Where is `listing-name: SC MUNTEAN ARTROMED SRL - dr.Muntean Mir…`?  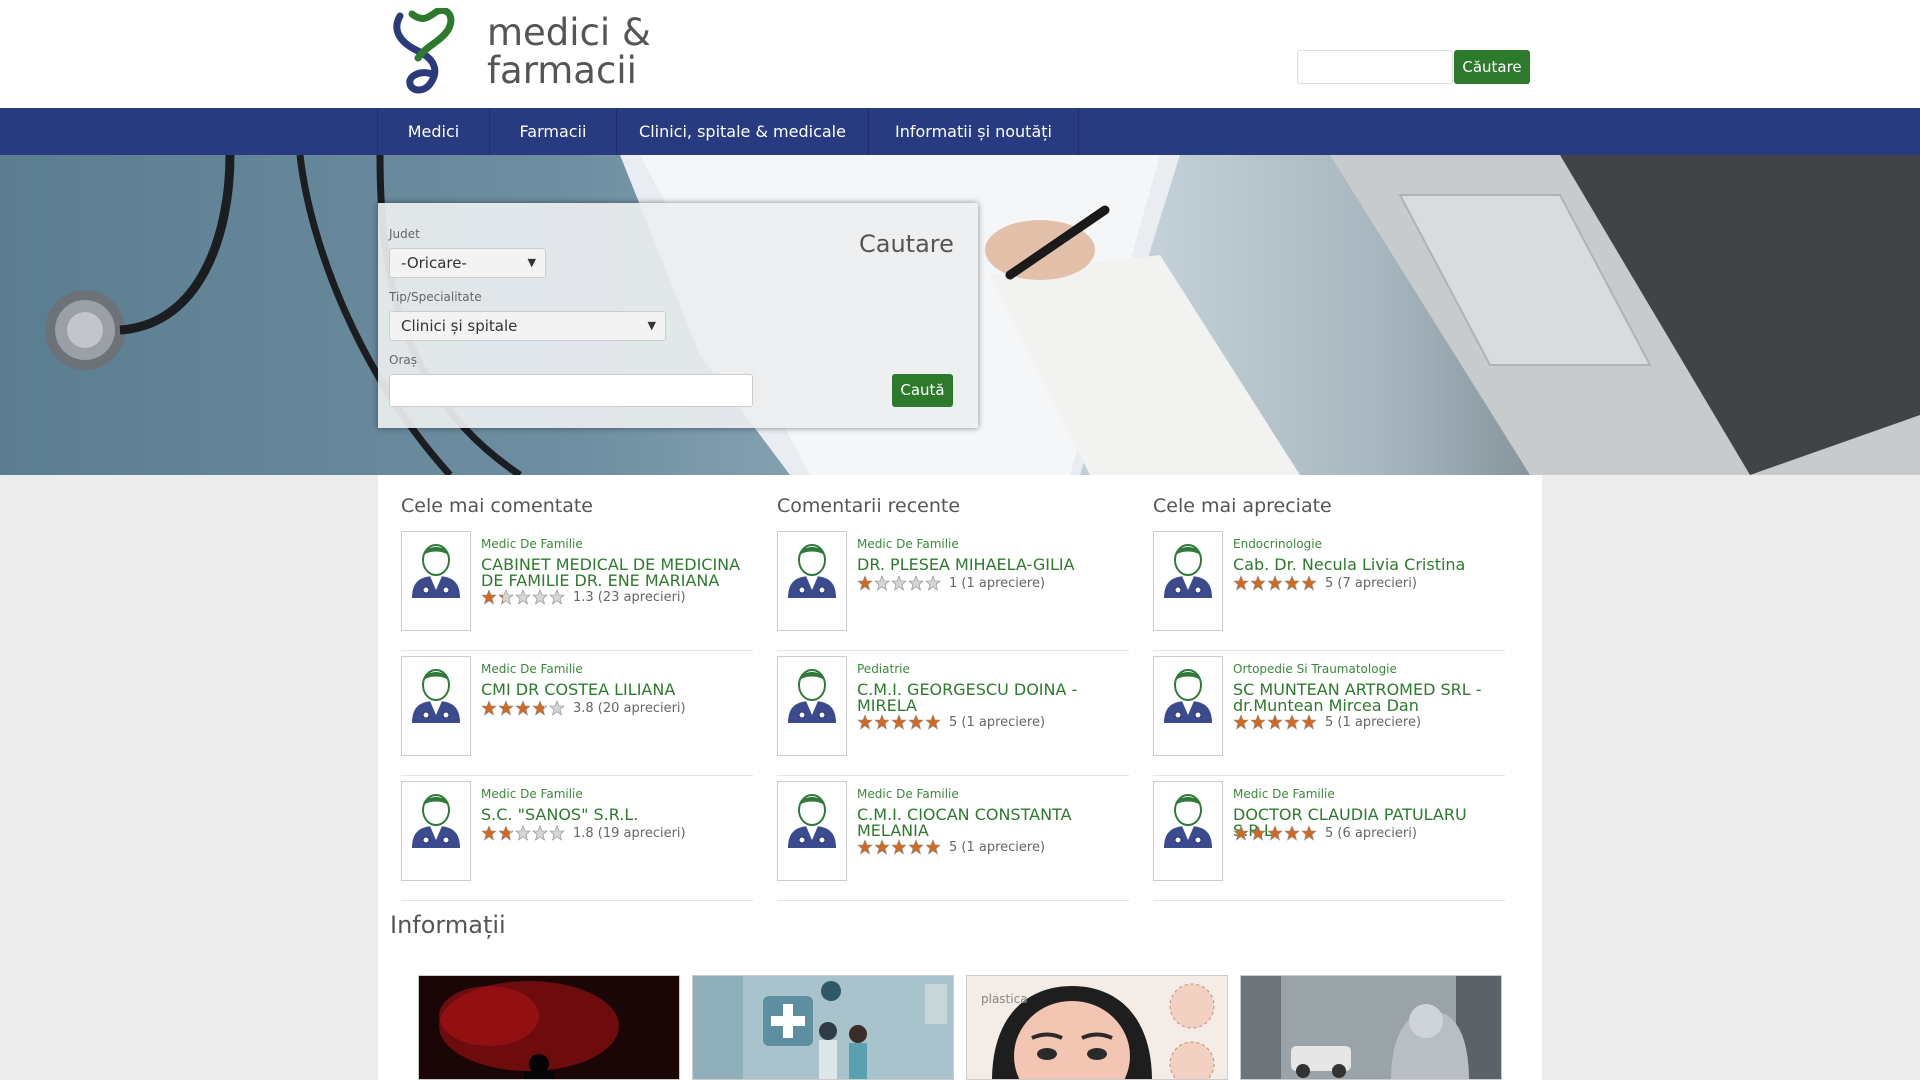
listing-name: SC MUNTEAN ARTROMED SRL - dr.Muntean Mir… is located at coordinates (1371, 698).